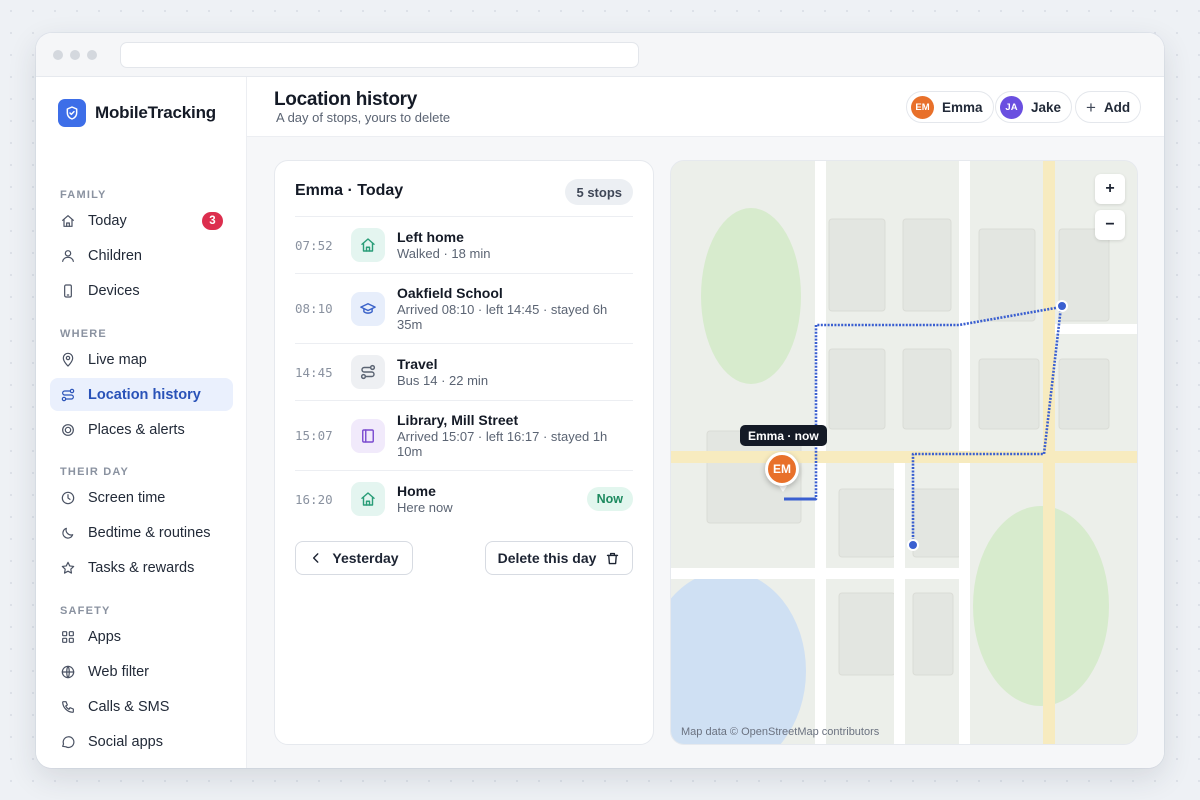 The height and width of the screenshot is (800, 1200). I want to click on entry-title: Library, Mill Street, so click(458, 420).